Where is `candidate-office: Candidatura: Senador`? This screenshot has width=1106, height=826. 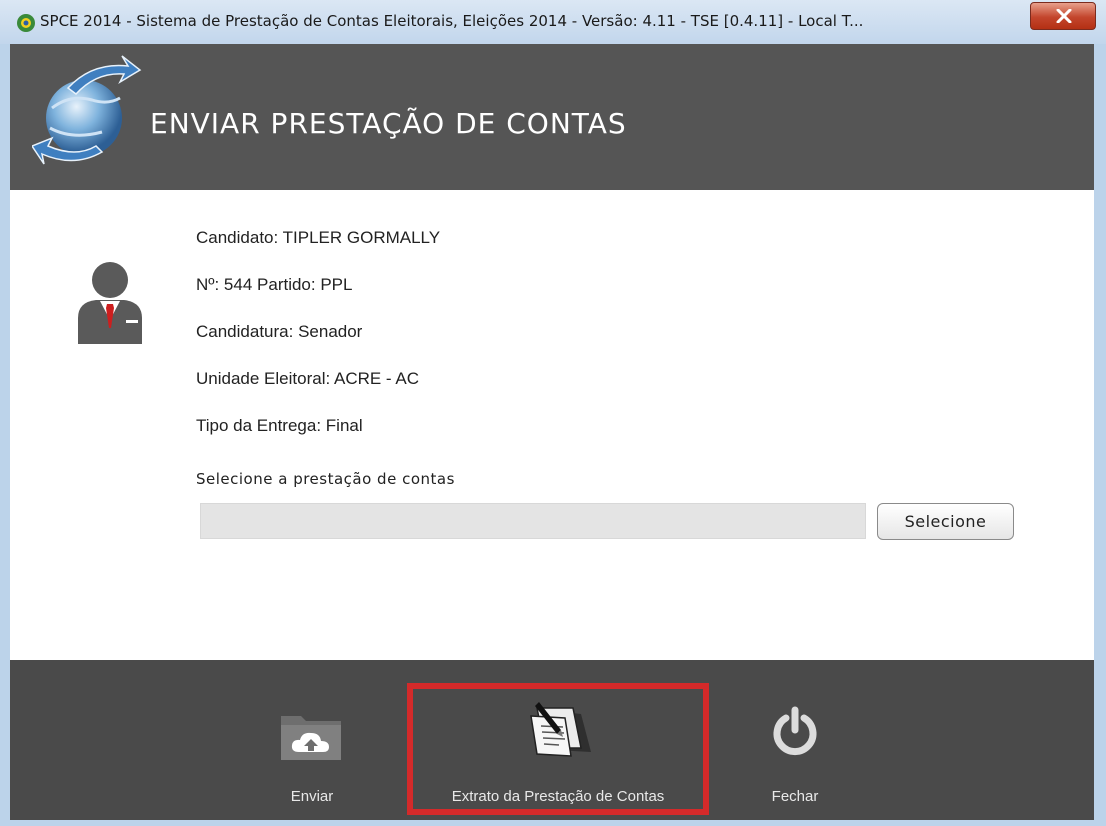 candidate-office: Candidatura: Senador is located at coordinates (279, 331).